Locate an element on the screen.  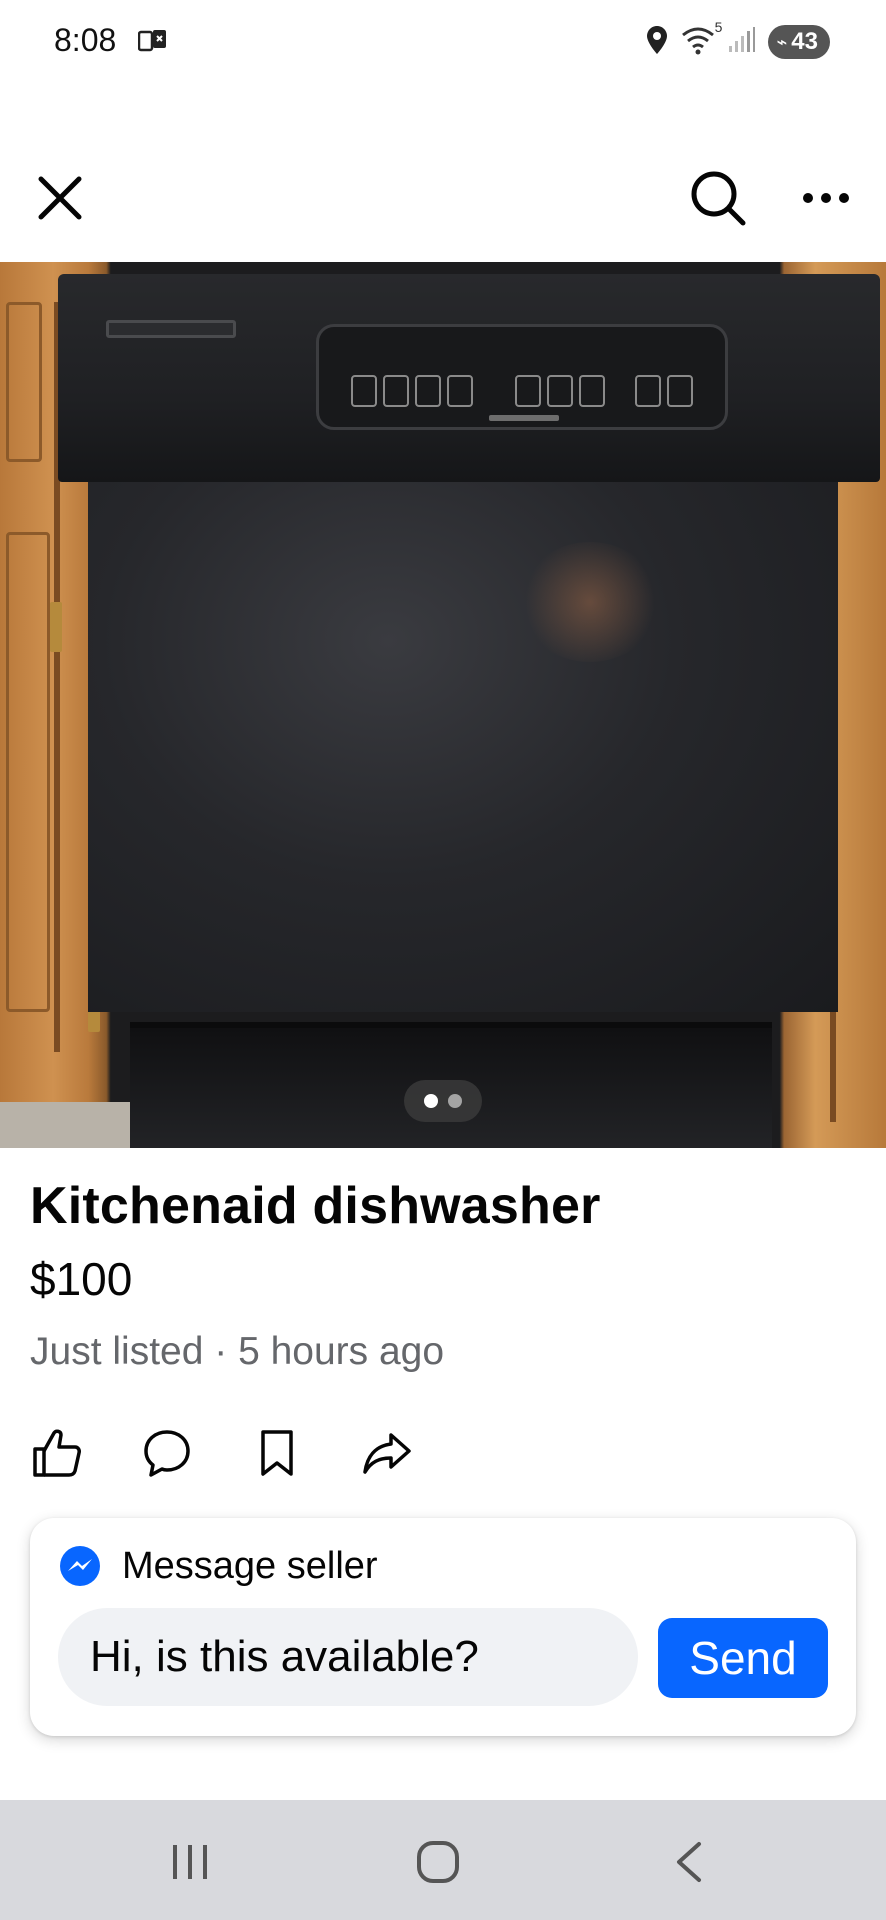
more-icon is located at coordinates (826, 198).